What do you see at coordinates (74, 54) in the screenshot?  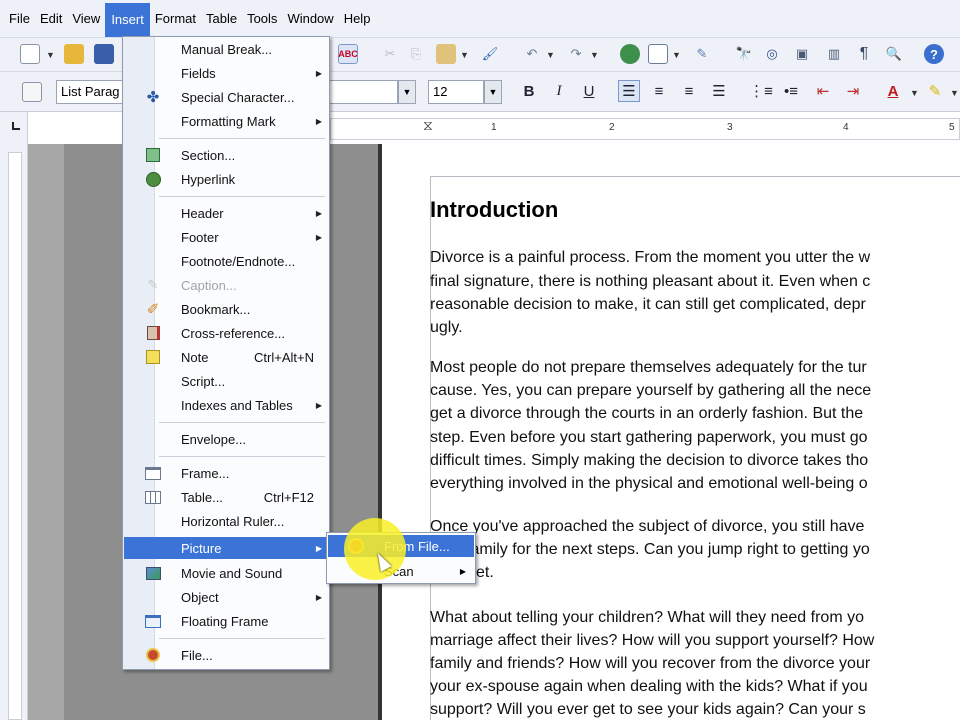 I see `open-folder-icon` at bounding box center [74, 54].